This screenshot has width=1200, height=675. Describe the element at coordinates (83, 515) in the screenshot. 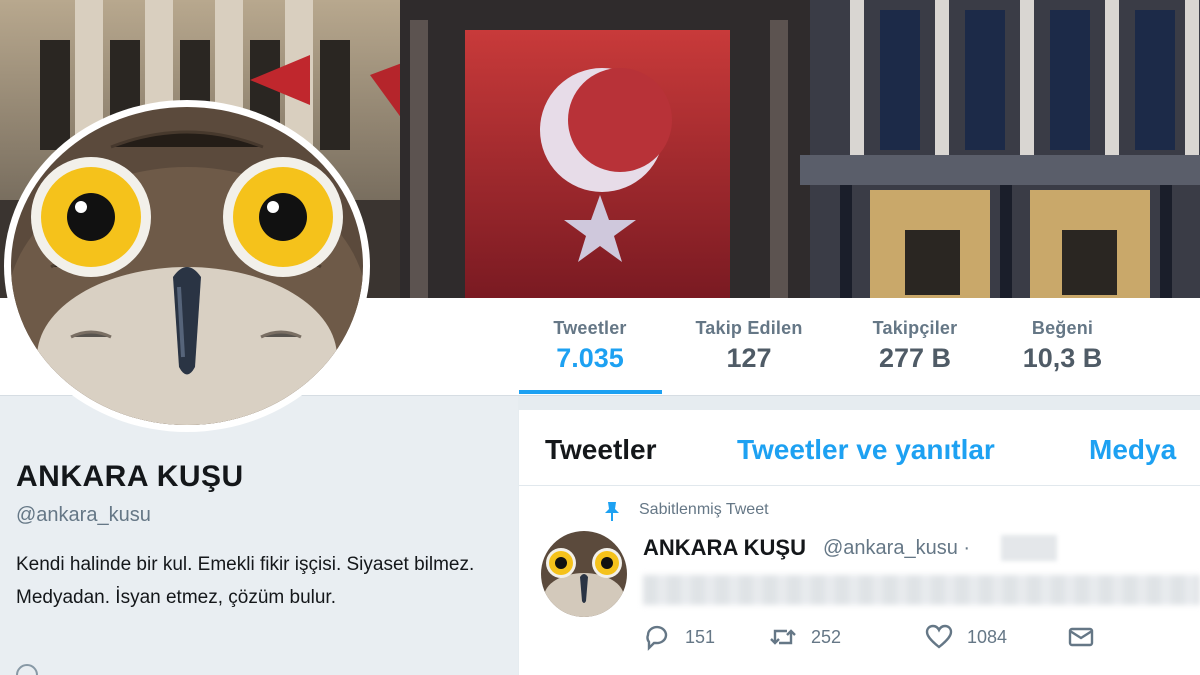

I see `profile-handle: @ankara_kusu` at that location.